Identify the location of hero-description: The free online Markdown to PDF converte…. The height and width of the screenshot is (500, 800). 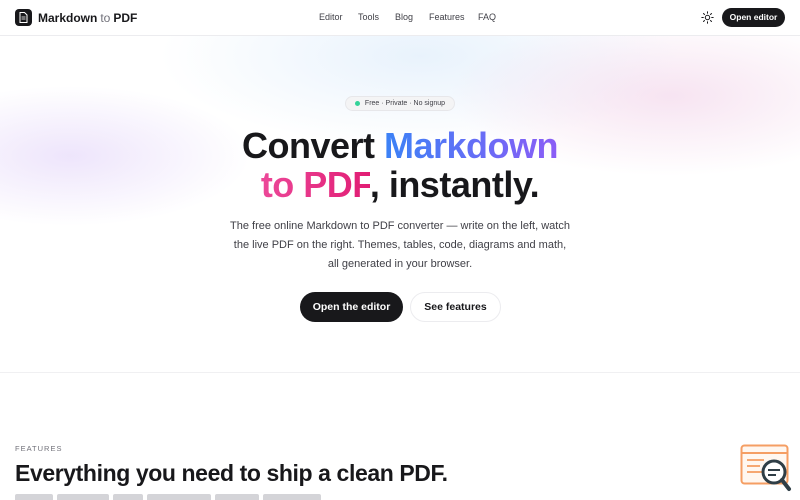
(400, 245).